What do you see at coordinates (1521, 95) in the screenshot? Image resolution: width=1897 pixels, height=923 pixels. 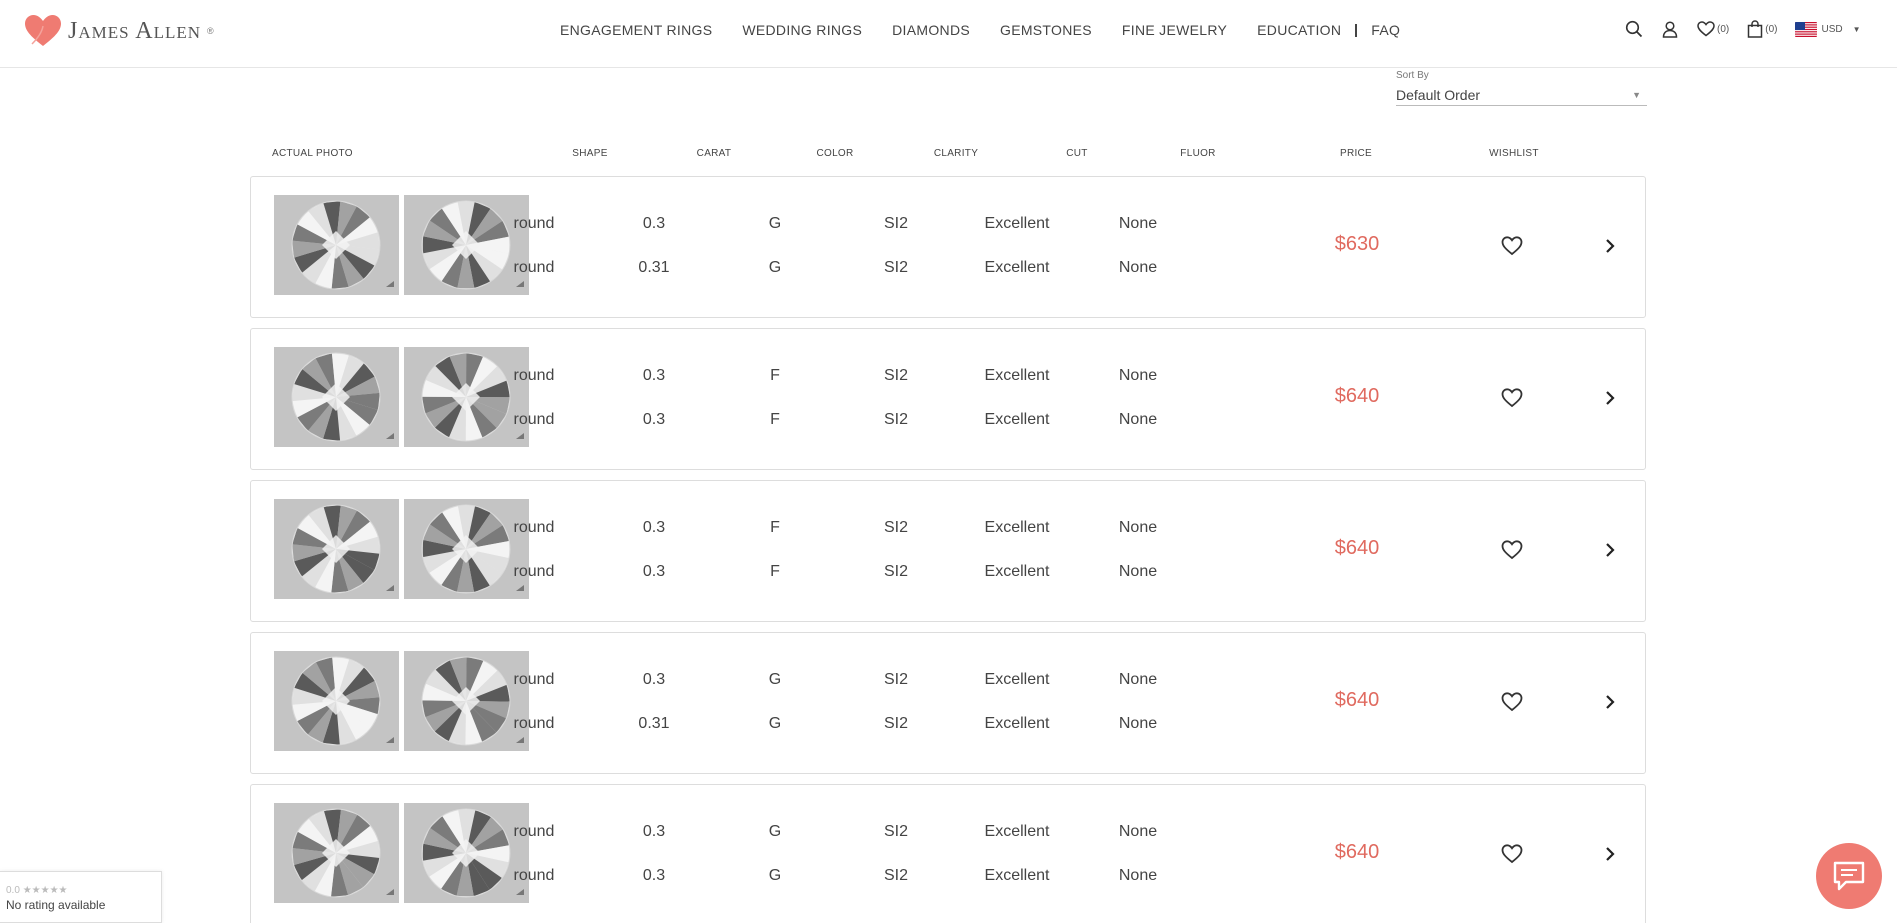 I see `sort-select: Default Order ▼` at bounding box center [1521, 95].